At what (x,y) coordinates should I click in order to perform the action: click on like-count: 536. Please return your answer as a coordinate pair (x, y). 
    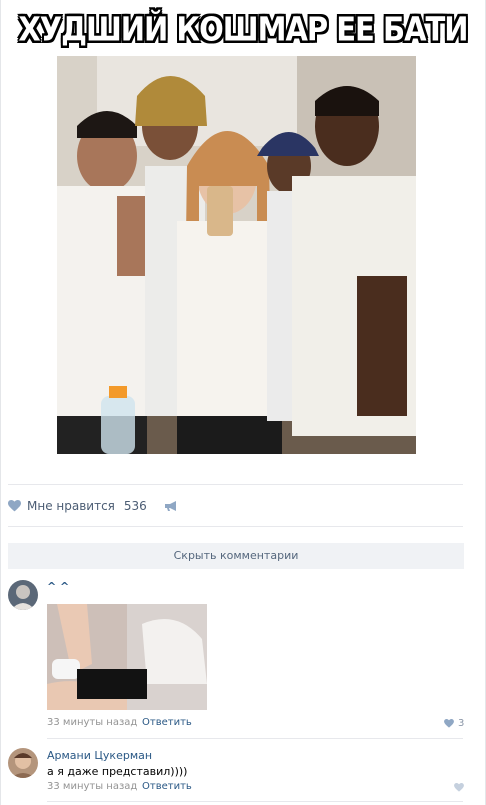
    Looking at the image, I should click on (135, 506).